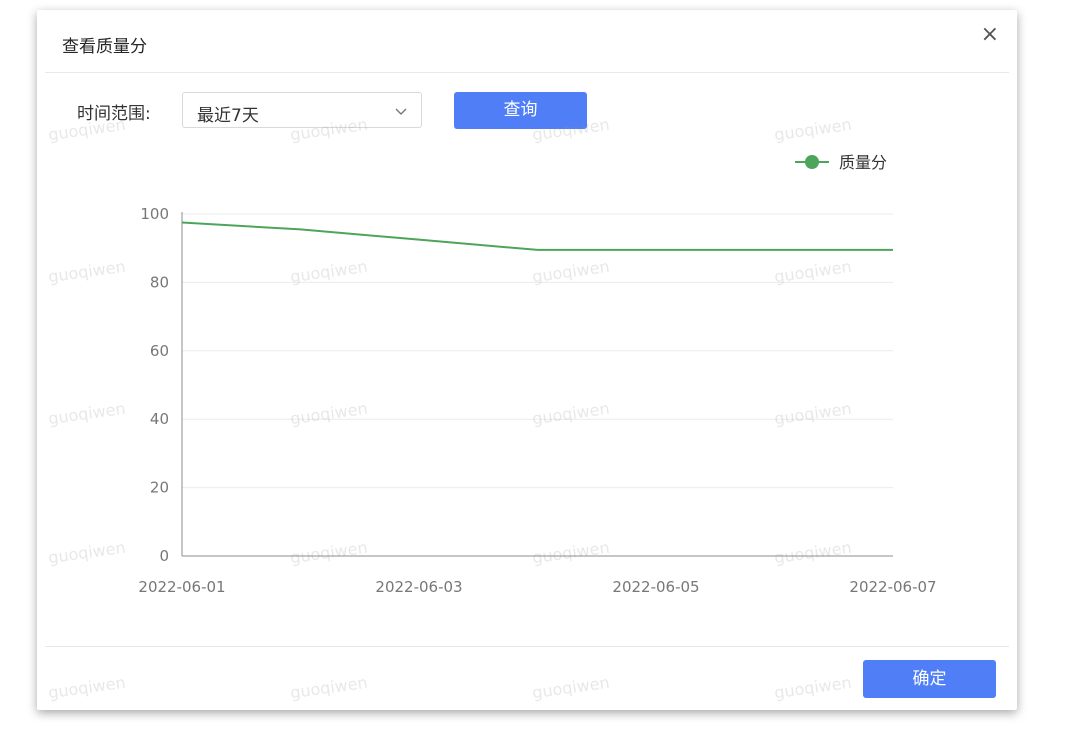  I want to click on x-tick-label: 2022-06-01, so click(181, 587).